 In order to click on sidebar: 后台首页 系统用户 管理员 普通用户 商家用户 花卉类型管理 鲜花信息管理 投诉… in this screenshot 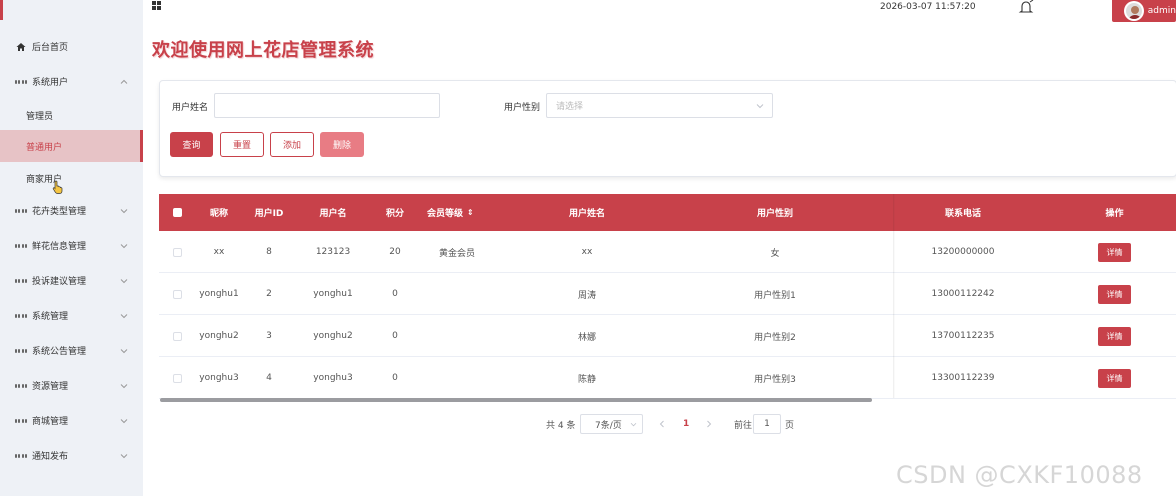, I will do `click(71, 248)`.